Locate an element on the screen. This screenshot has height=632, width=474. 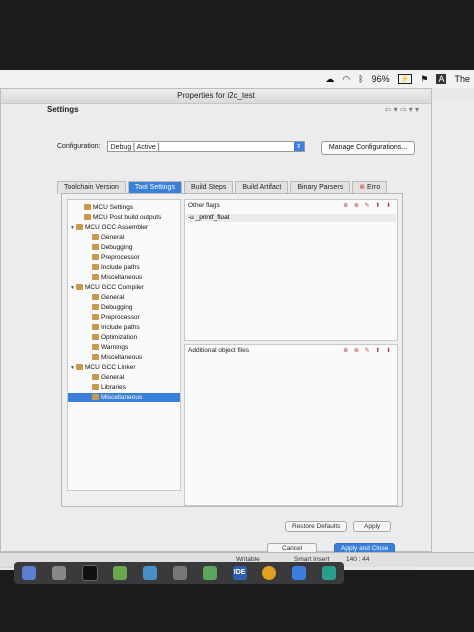
tab-label: Erro is located at coordinates (374, 187).